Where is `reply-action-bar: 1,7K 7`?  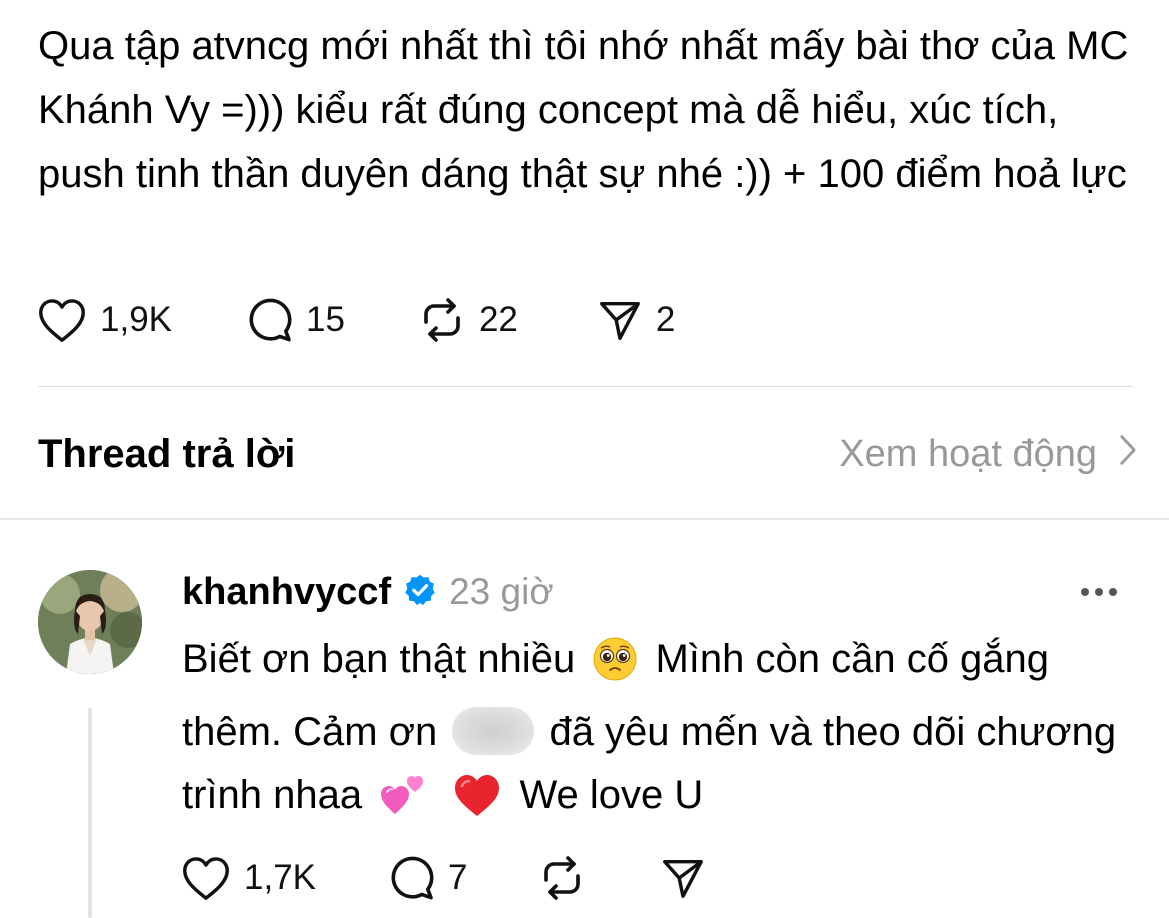 reply-action-bar: 1,7K 7 is located at coordinates (443, 878).